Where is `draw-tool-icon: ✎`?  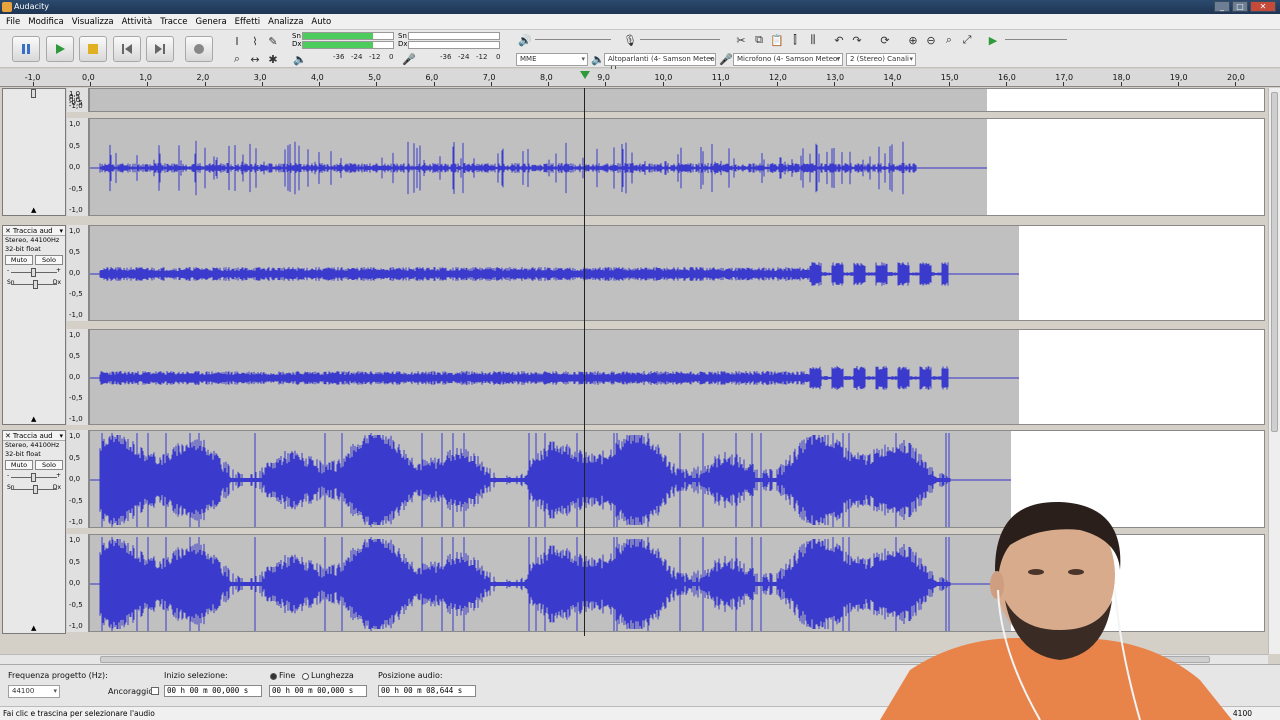 draw-tool-icon: ✎ is located at coordinates (273, 41).